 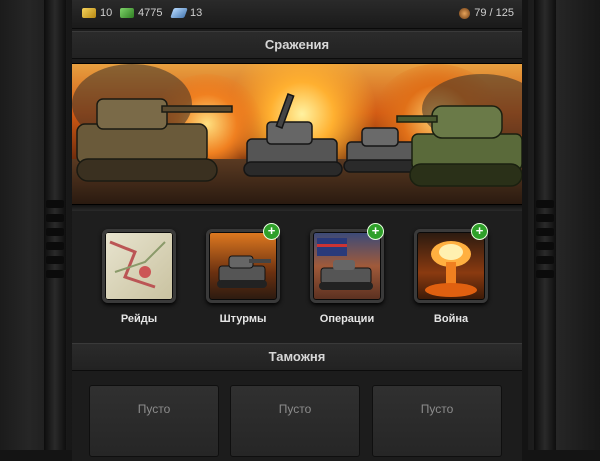 What do you see at coordinates (154, 421) in the screenshot?
I see `customs-slot-1: Пусто` at bounding box center [154, 421].